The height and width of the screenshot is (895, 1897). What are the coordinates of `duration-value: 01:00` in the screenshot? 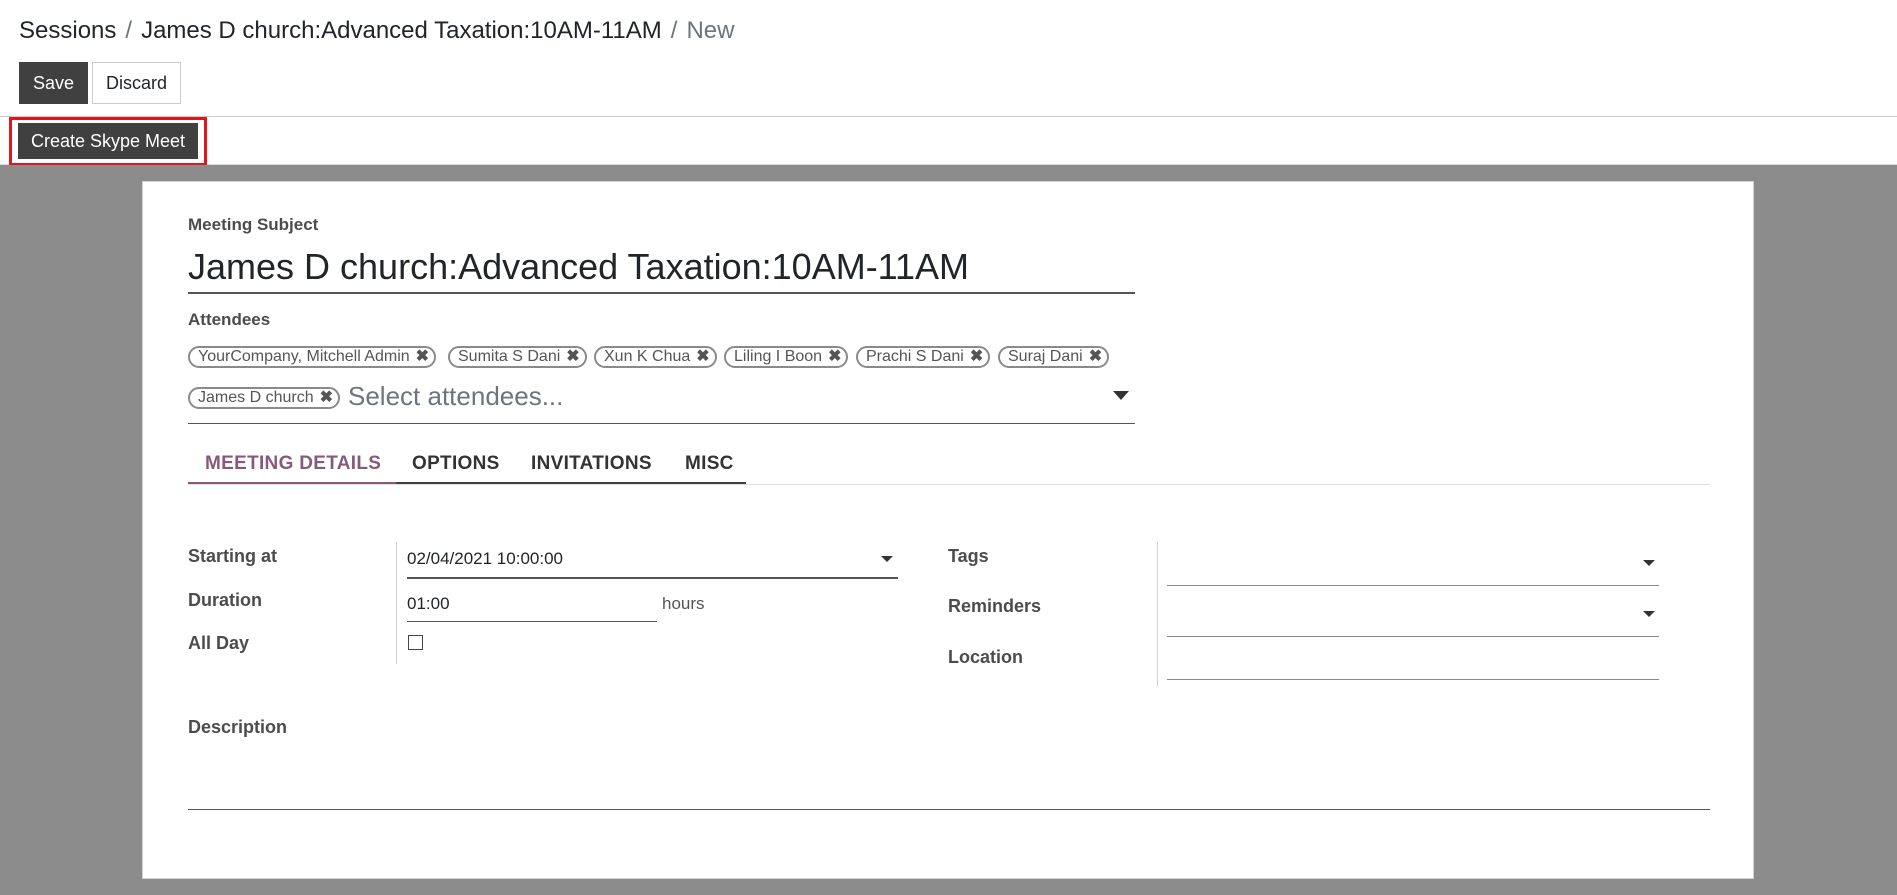 It's located at (428, 603).